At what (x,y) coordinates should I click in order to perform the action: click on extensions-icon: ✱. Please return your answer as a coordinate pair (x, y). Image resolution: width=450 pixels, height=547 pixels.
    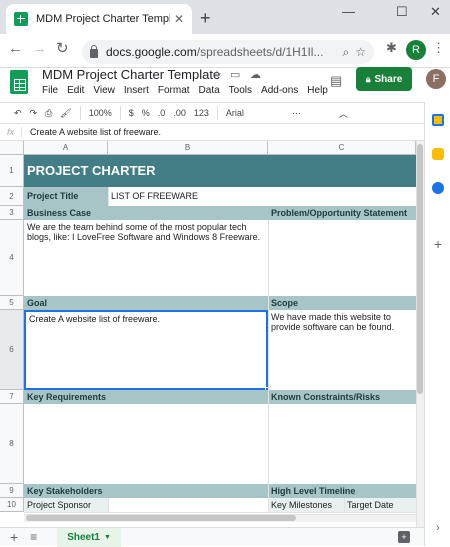
    Looking at the image, I should click on (391, 48).